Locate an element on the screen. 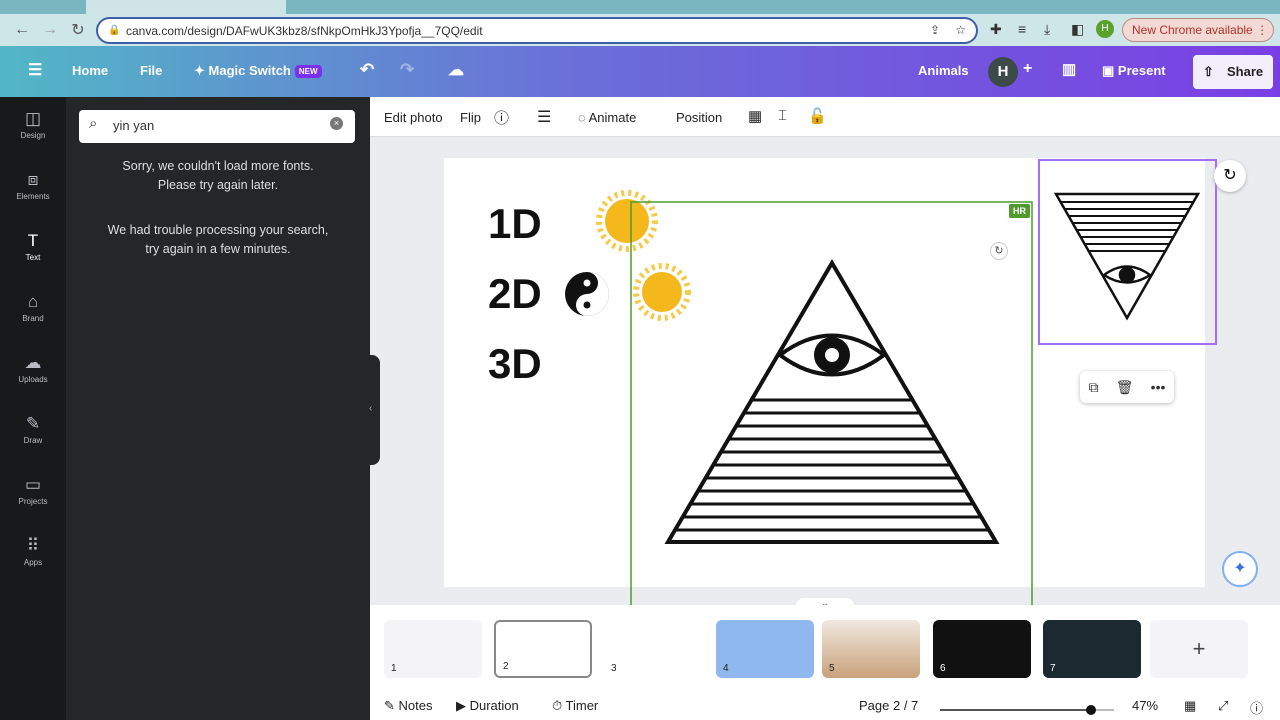 The height and width of the screenshot is (720, 1280). rail-item-elements: ⧈ Elements is located at coordinates (33, 185).